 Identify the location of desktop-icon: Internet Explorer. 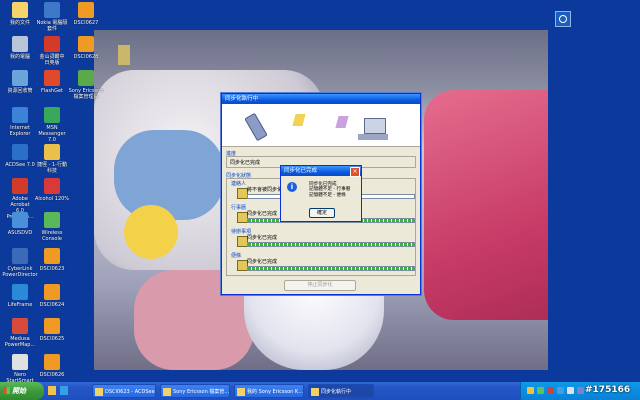
(20, 122).